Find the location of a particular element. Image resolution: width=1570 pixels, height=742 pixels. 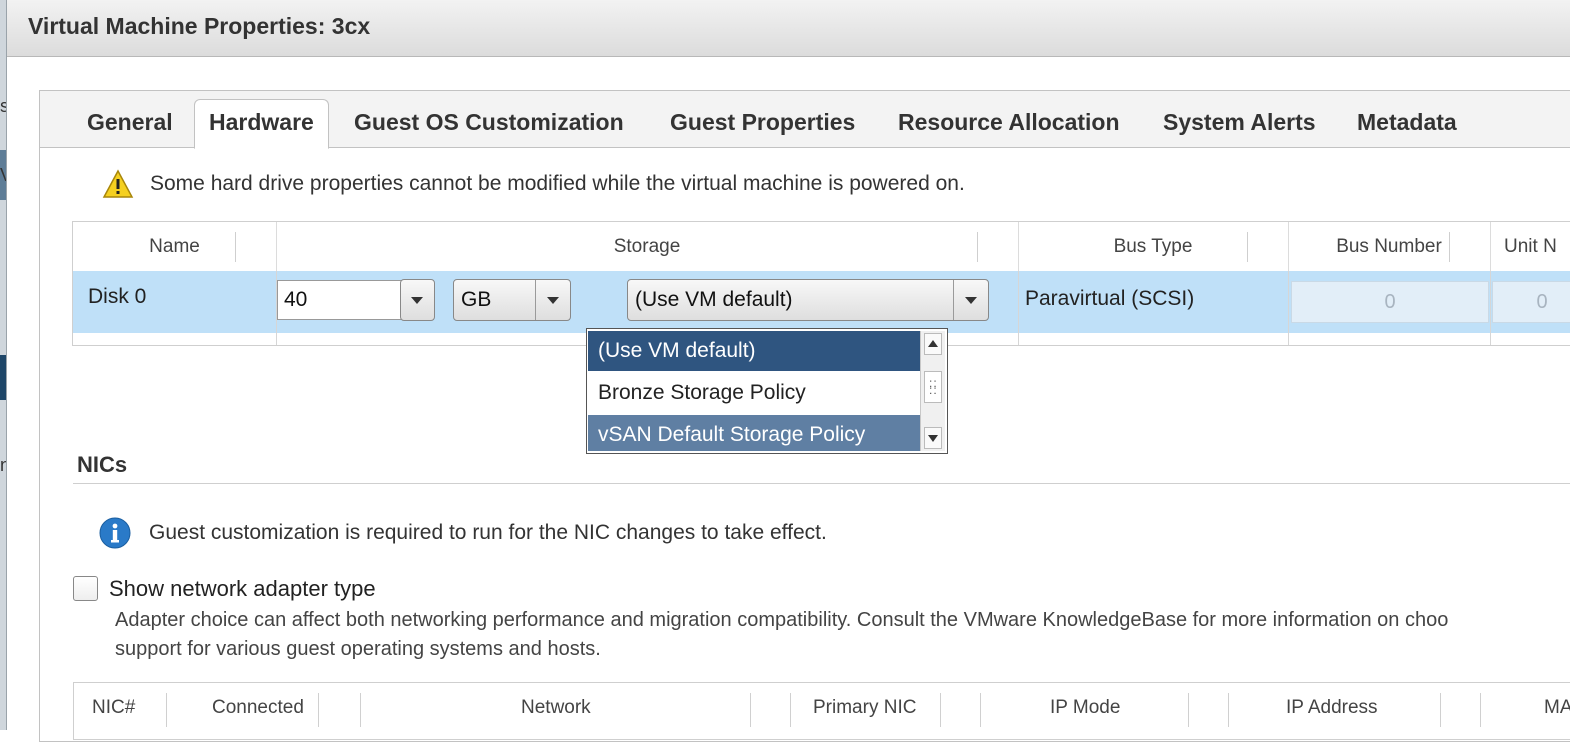

column-header-name: Name is located at coordinates (175, 247).